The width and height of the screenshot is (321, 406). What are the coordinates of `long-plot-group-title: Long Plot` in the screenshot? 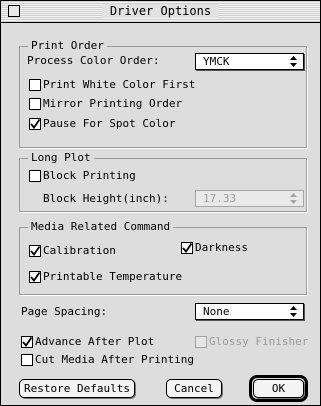 It's located at (61, 158).